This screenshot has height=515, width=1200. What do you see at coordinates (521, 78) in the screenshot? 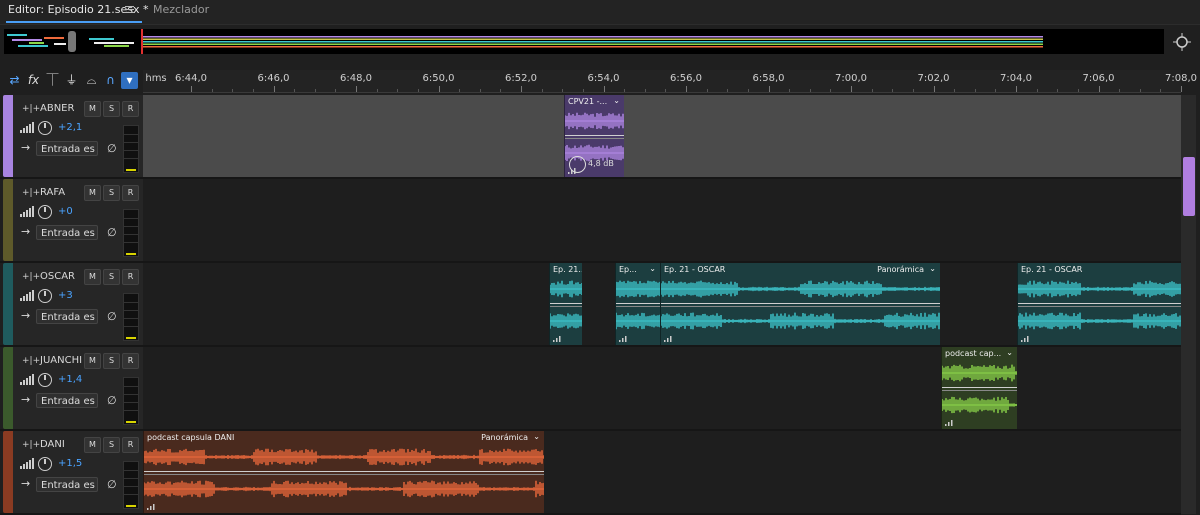
I see `ruler-label: 6:52,0` at bounding box center [521, 78].